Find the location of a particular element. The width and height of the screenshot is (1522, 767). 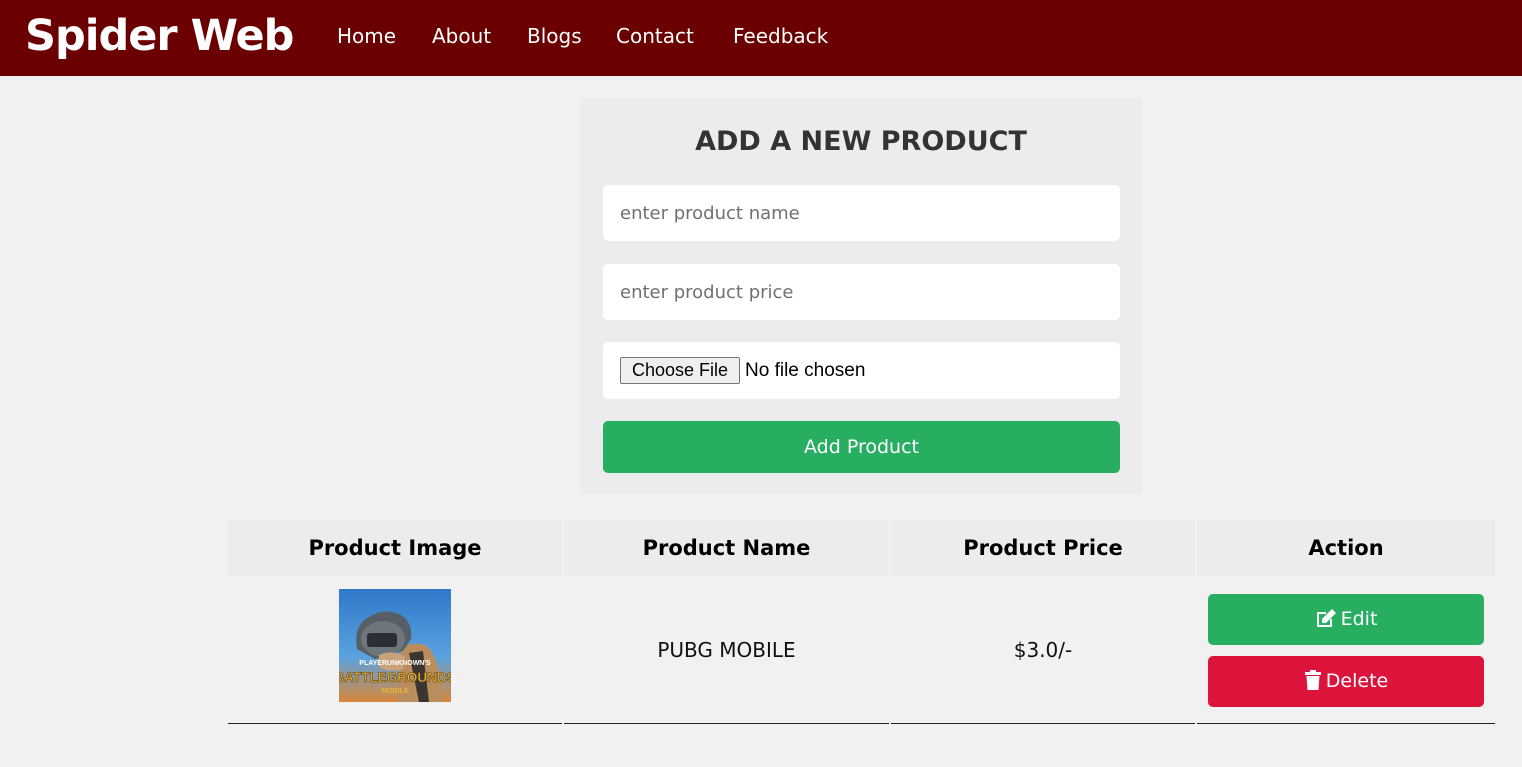

pubg-logo-text-main: BATTLEGROUNDS is located at coordinates (395, 677).